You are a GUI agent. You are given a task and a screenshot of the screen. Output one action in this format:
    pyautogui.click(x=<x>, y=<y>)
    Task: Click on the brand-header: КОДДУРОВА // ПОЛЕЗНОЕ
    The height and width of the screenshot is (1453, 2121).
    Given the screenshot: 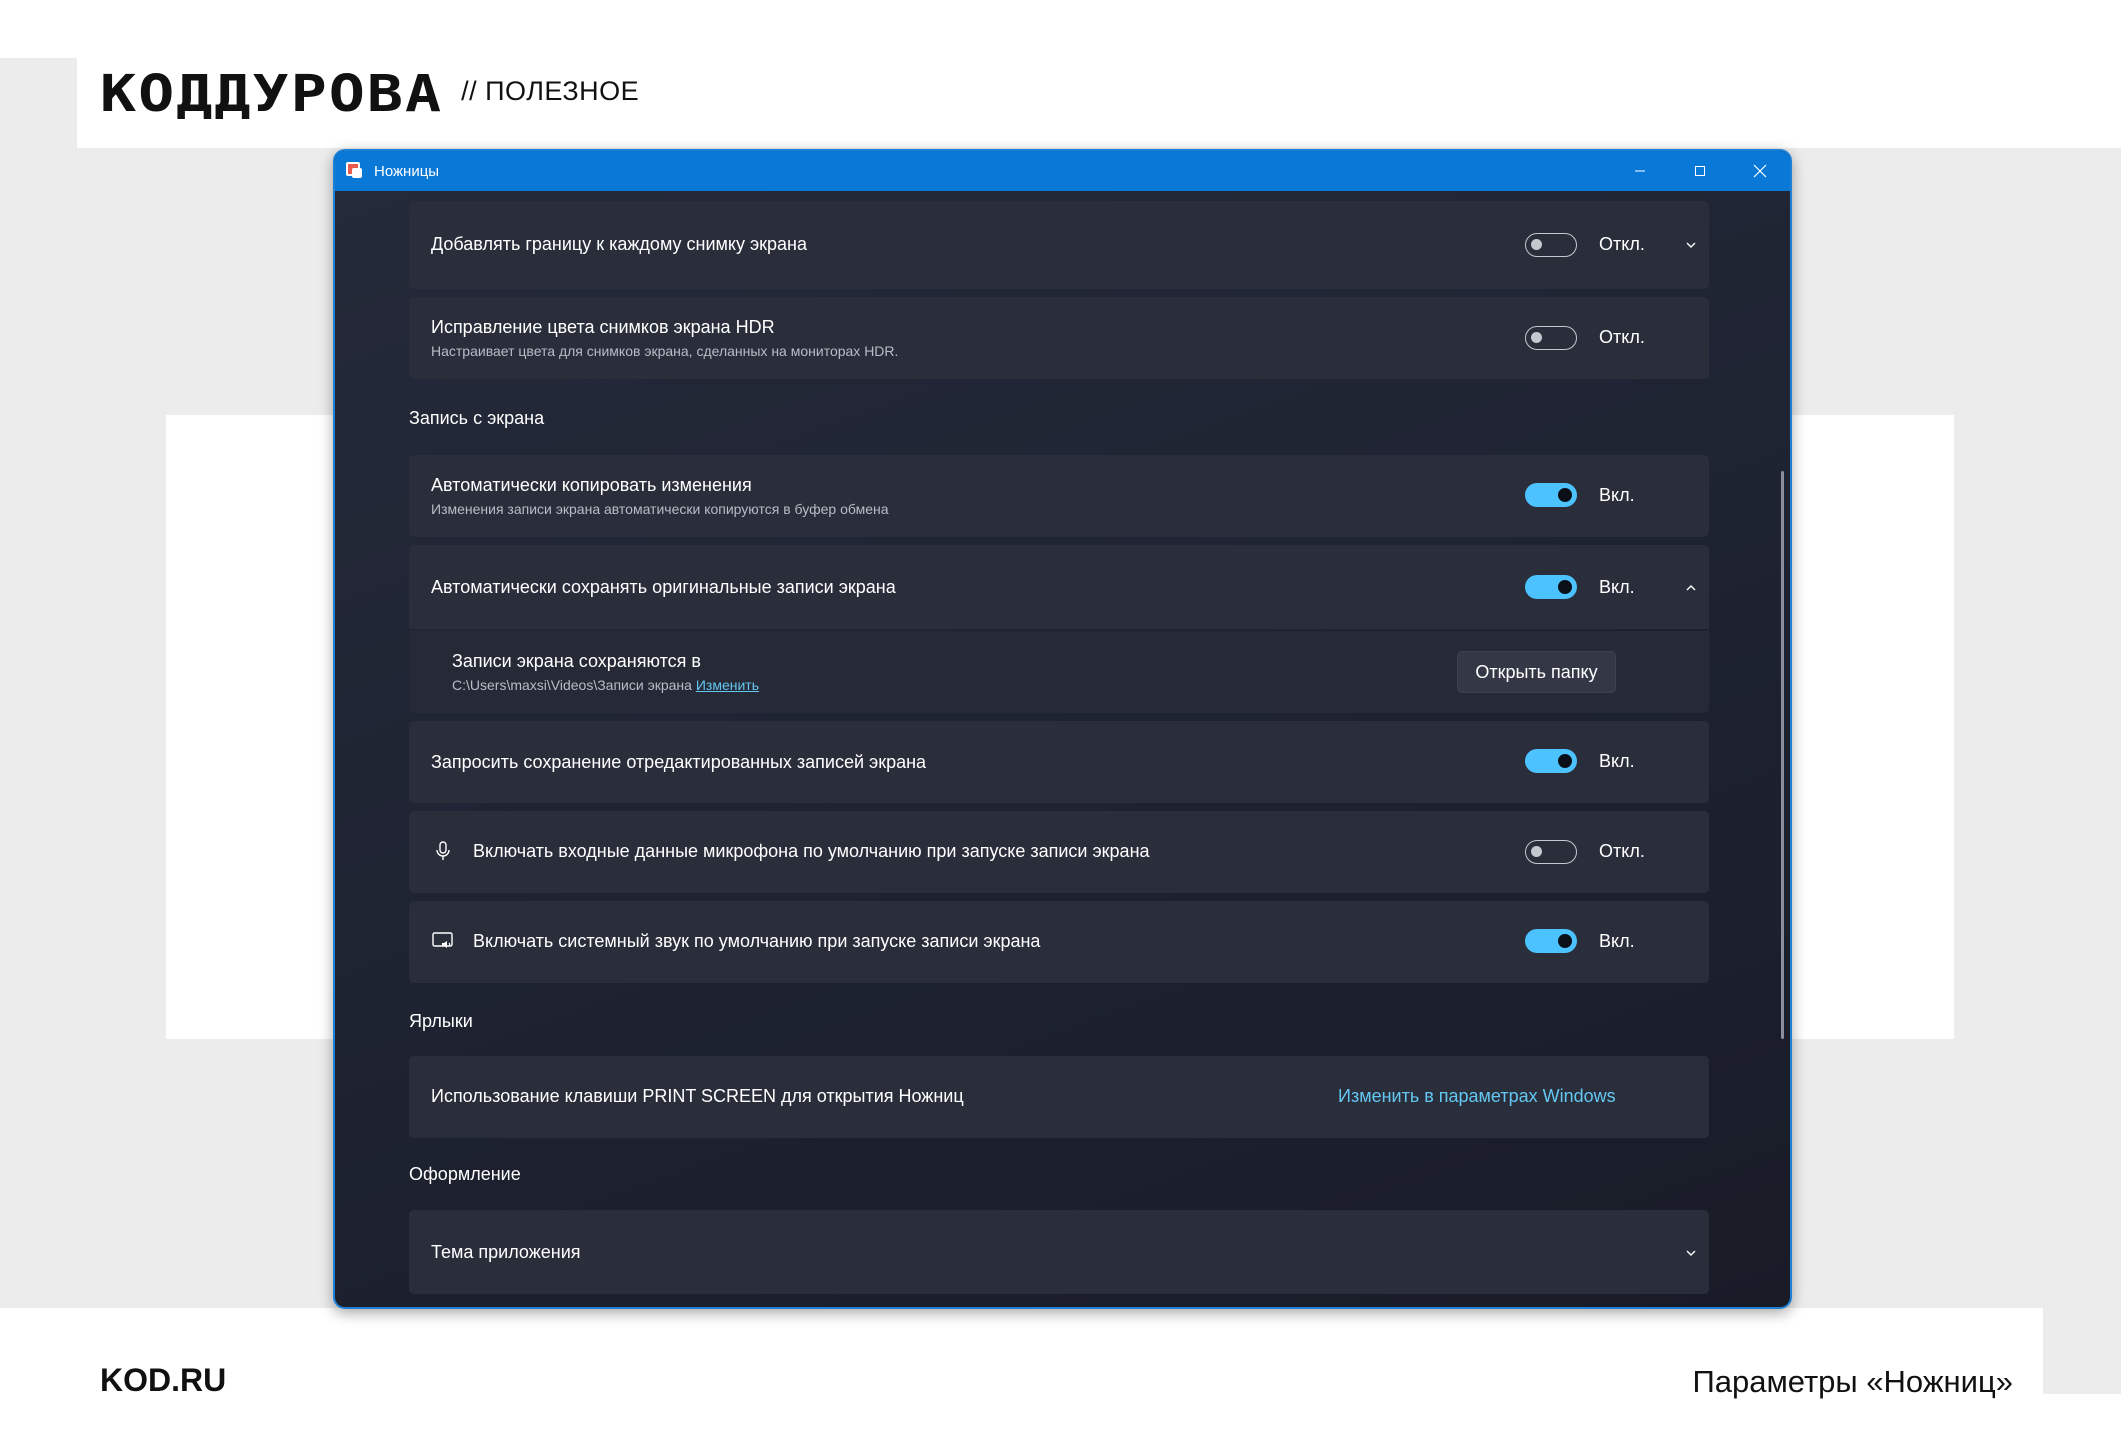 What is the action you would take?
    pyautogui.click(x=369, y=96)
    